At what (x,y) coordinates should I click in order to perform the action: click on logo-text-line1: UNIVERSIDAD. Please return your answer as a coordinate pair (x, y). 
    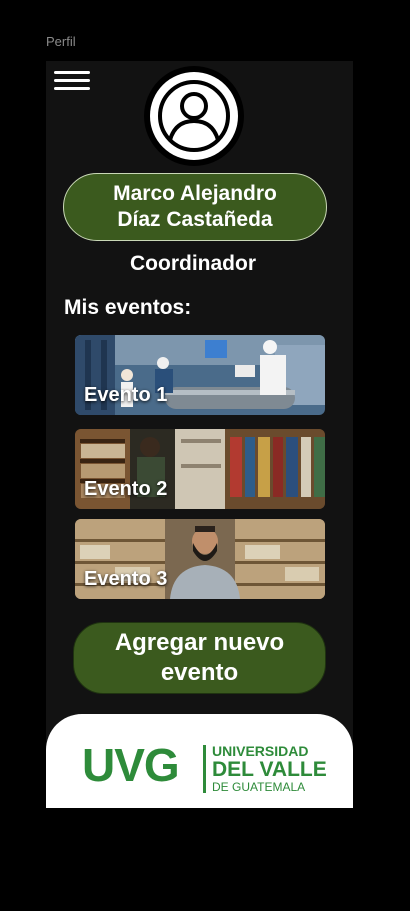
    Looking at the image, I should click on (260, 751).